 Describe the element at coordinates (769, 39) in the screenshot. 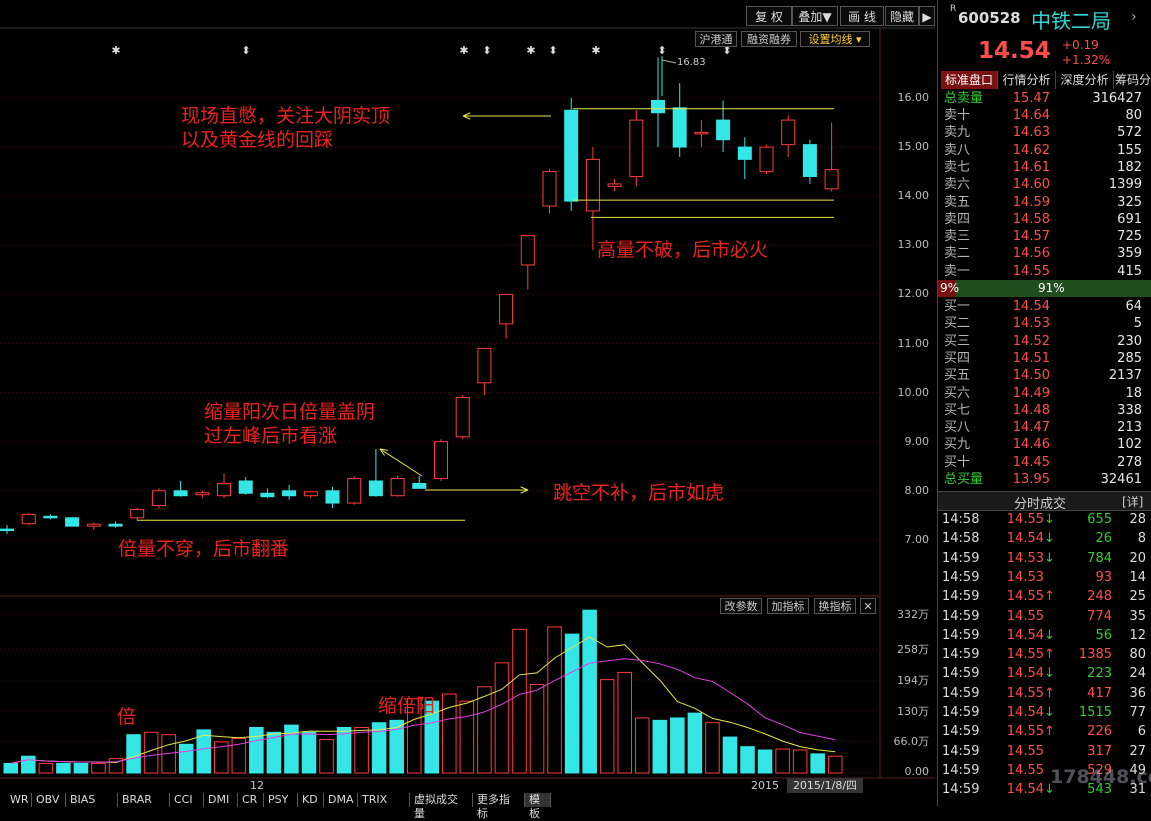

I see `margin-button: 融资融券` at that location.